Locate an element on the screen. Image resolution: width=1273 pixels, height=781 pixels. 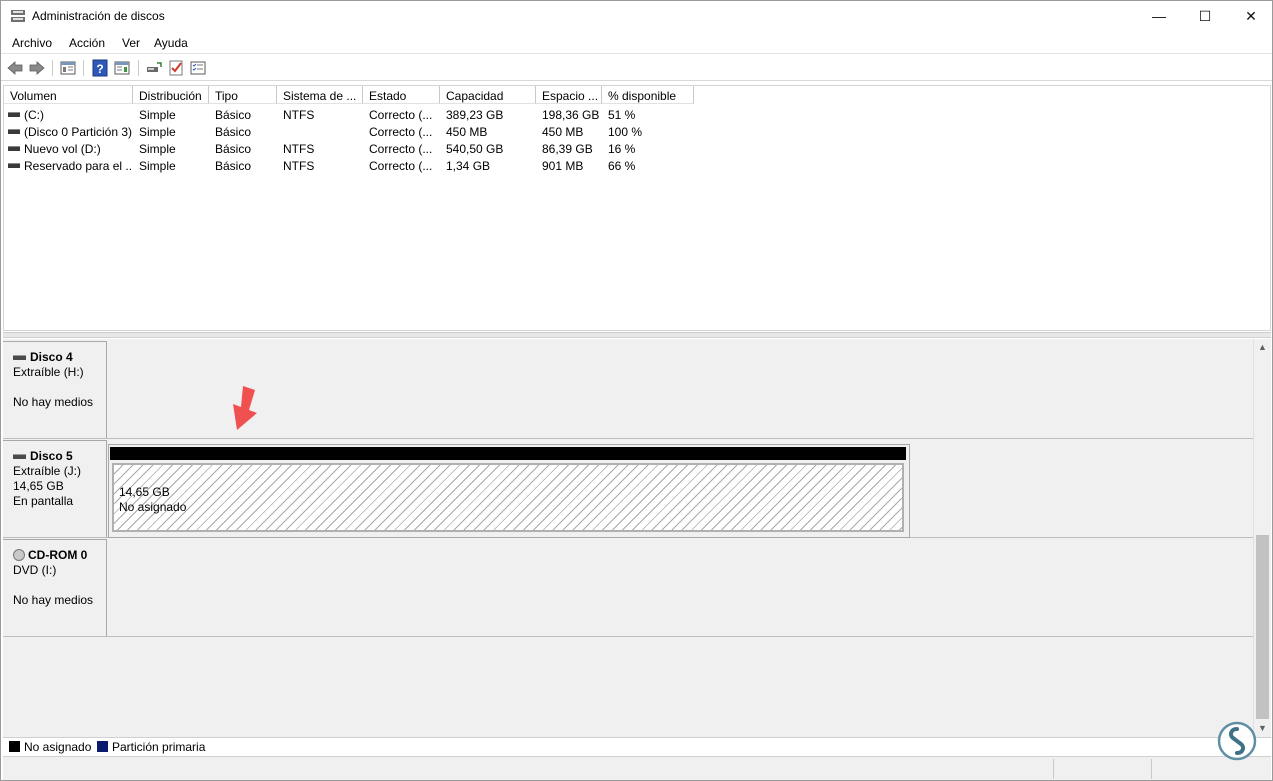
disk-map-scrollbar: ▲ ▼ is located at coordinates (1261, 538).